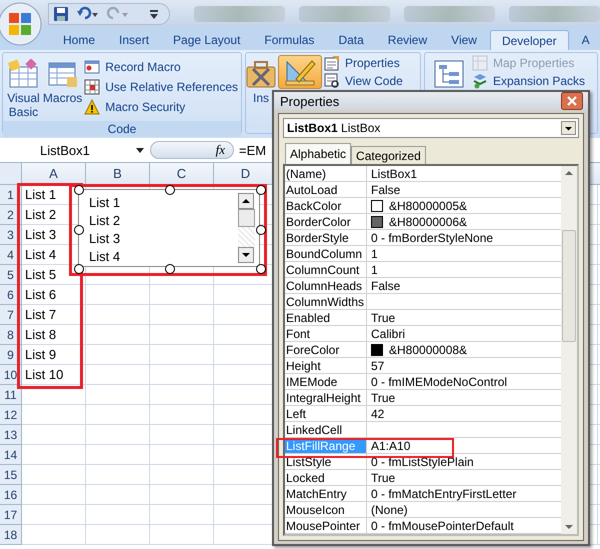 The image size is (600, 549). I want to click on grid-icon, so click(23, 74).